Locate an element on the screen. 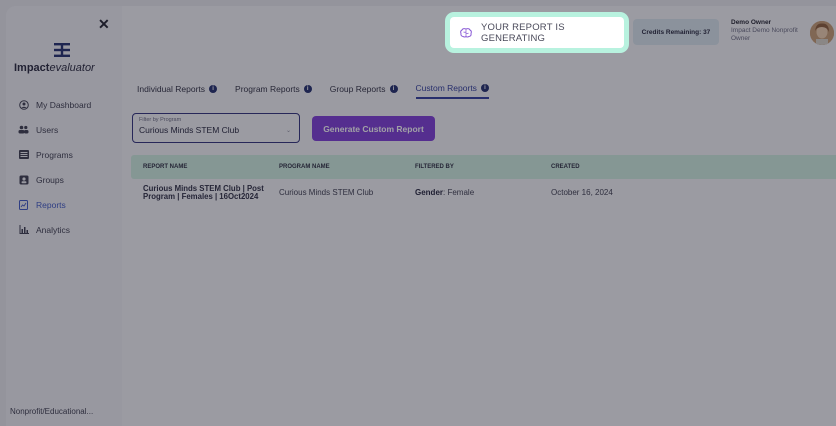 The height and width of the screenshot is (426, 836). sidebar-item-label: Analytics is located at coordinates (53, 229).